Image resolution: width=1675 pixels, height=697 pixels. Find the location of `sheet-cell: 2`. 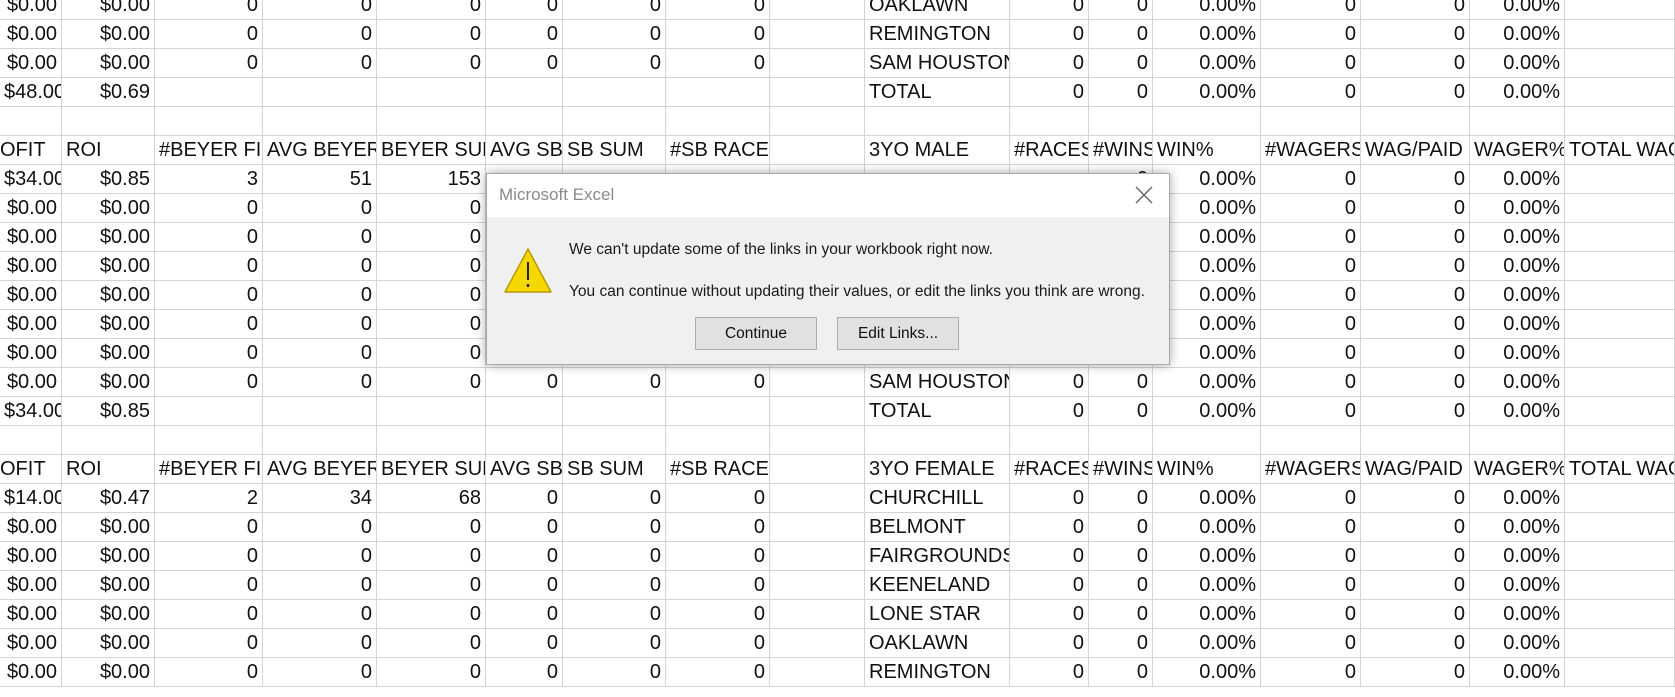

sheet-cell: 2 is located at coordinates (209, 498).